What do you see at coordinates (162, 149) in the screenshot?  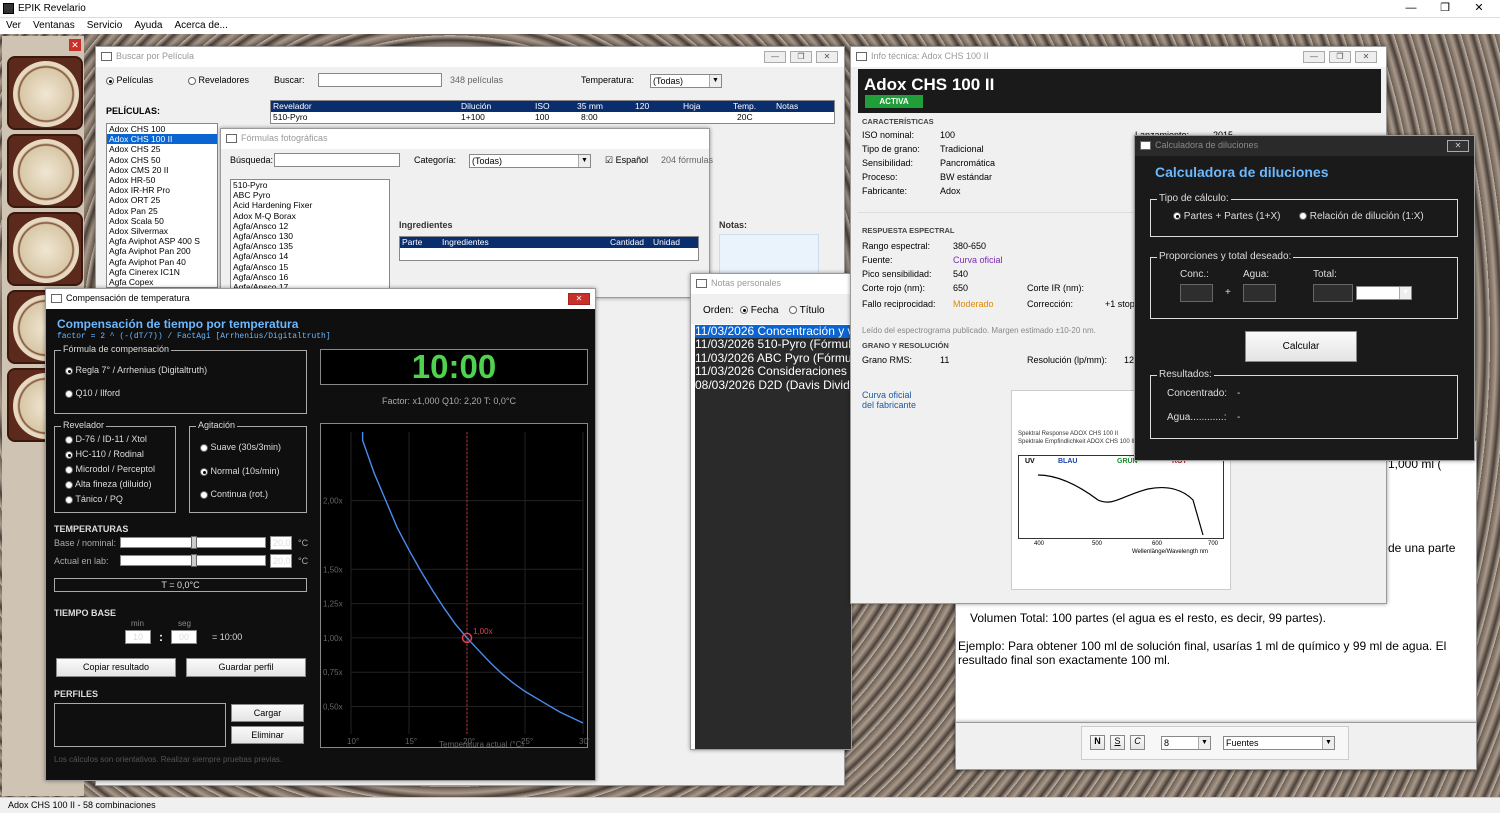 I see `list-item: Adox CHS 25` at bounding box center [162, 149].